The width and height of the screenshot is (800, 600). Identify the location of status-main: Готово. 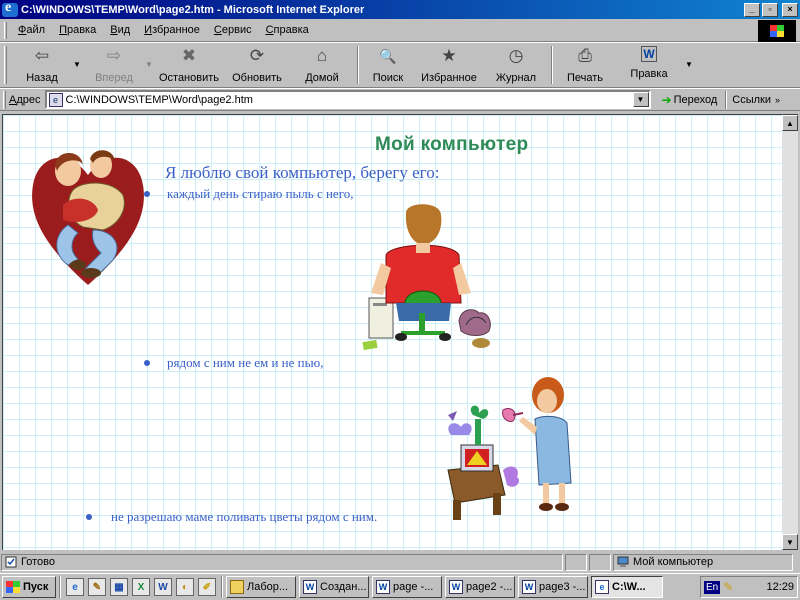
(282, 562).